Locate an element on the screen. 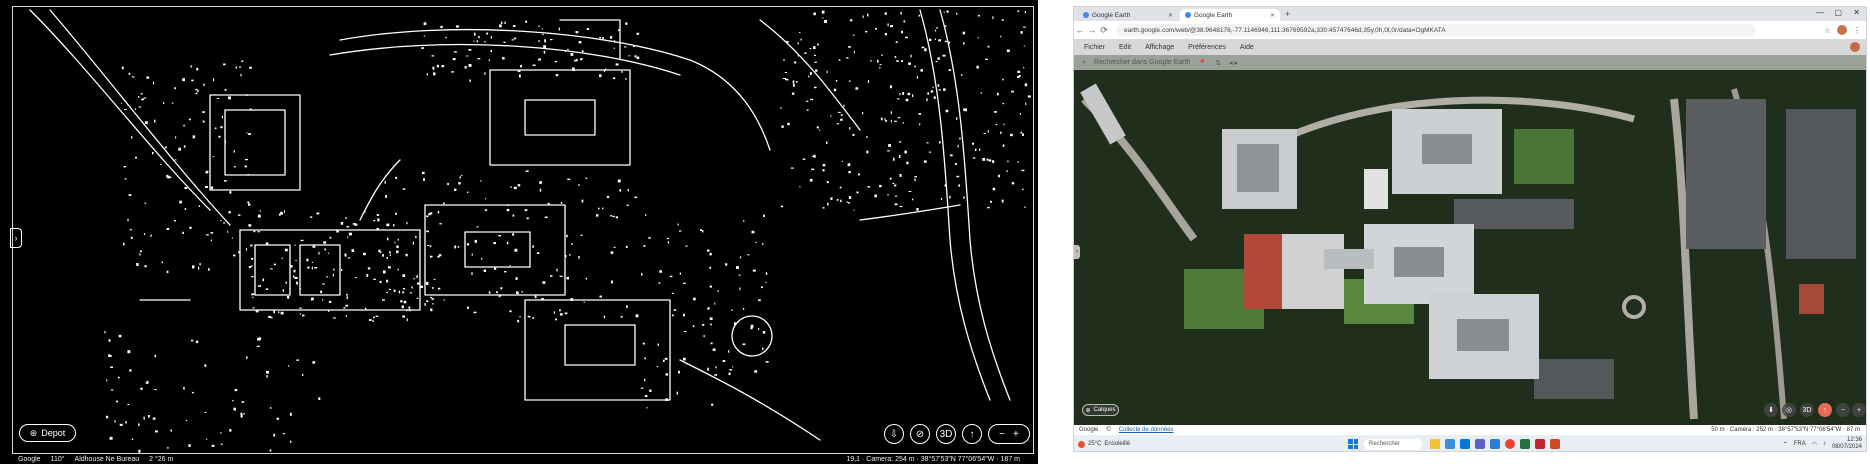  chrome-icon is located at coordinates (1510, 444).